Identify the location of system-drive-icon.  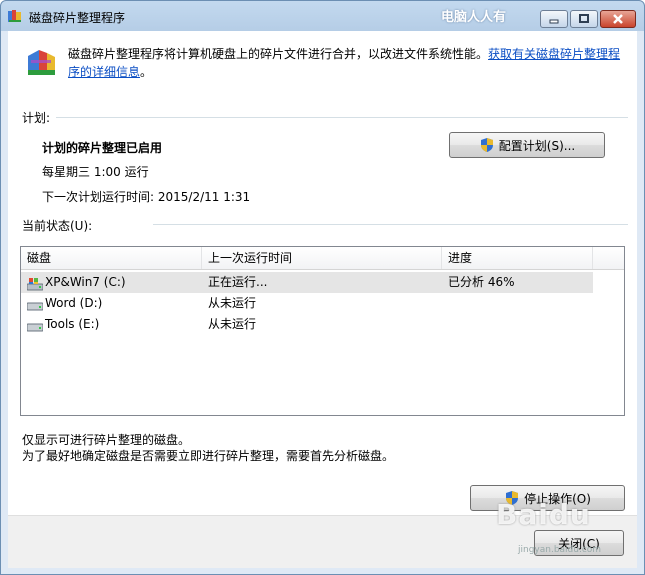
(35, 284).